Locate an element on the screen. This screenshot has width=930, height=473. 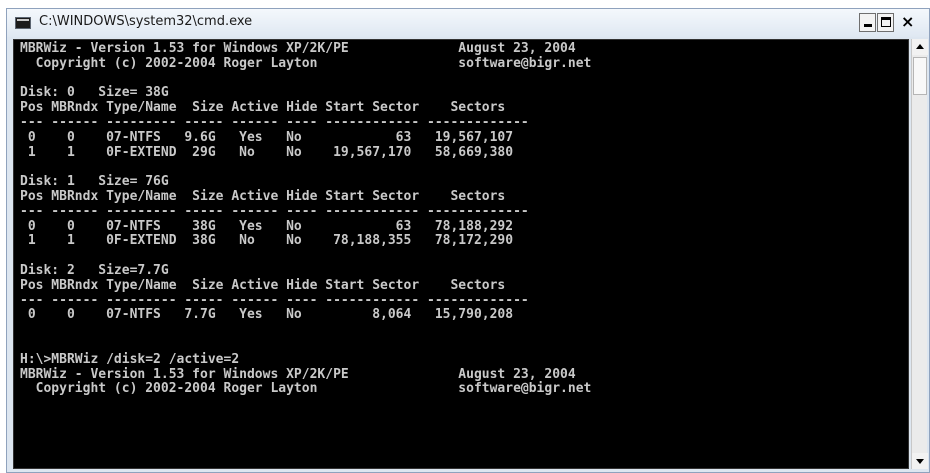
console-line: 0 0 07-NTFS 38G Yes No 63 78,188,292 is located at coordinates (267, 226).